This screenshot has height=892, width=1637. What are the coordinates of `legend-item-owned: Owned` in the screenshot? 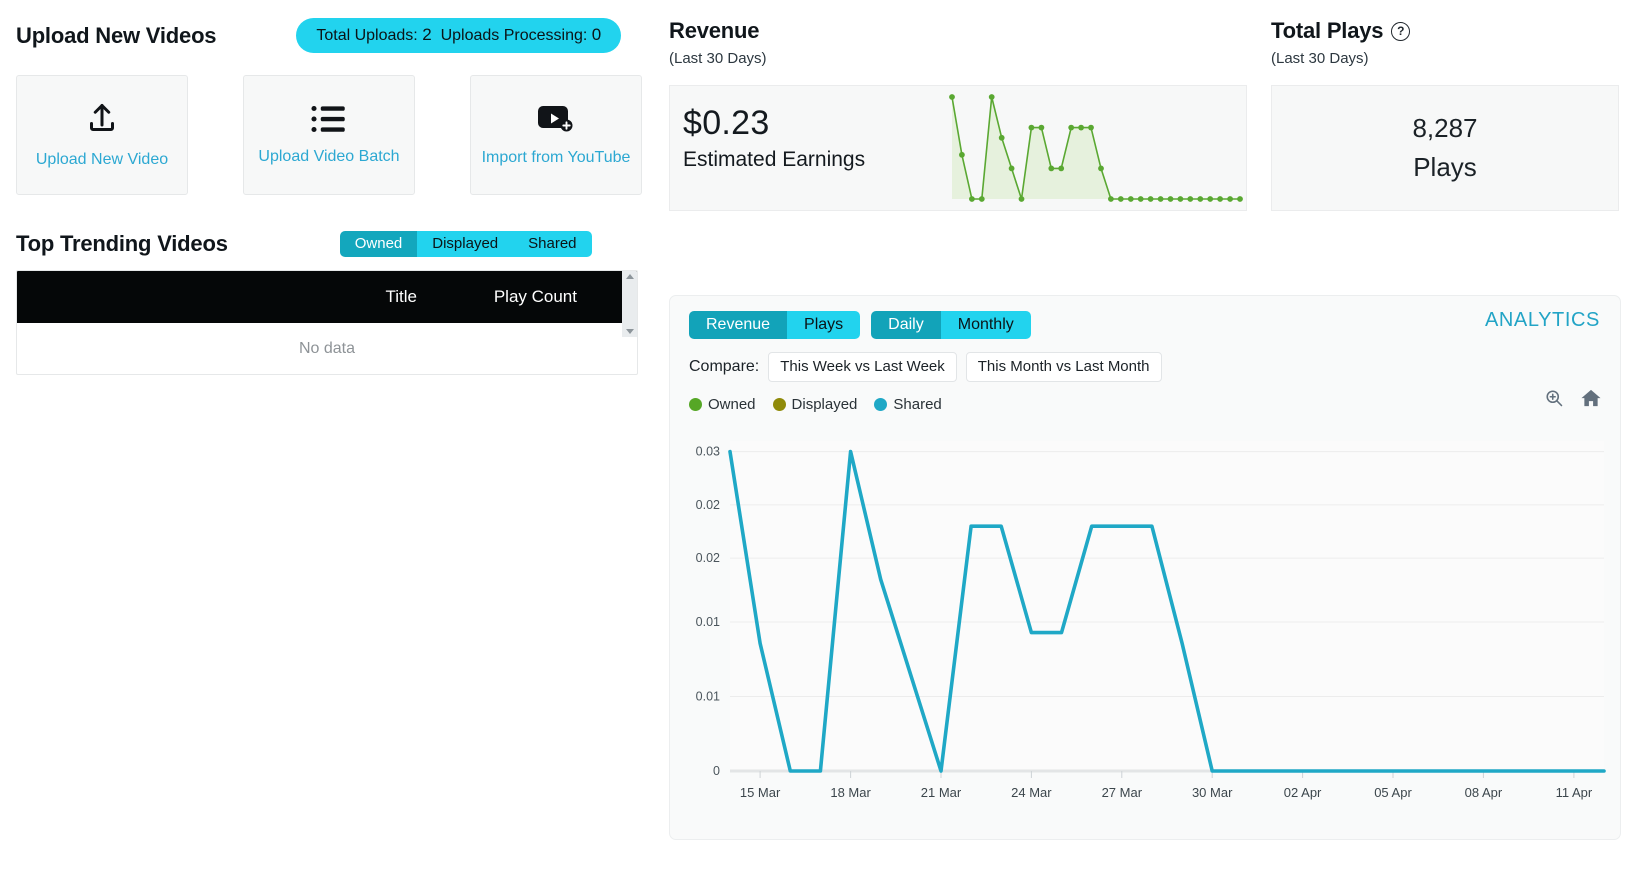 It's located at (722, 404).